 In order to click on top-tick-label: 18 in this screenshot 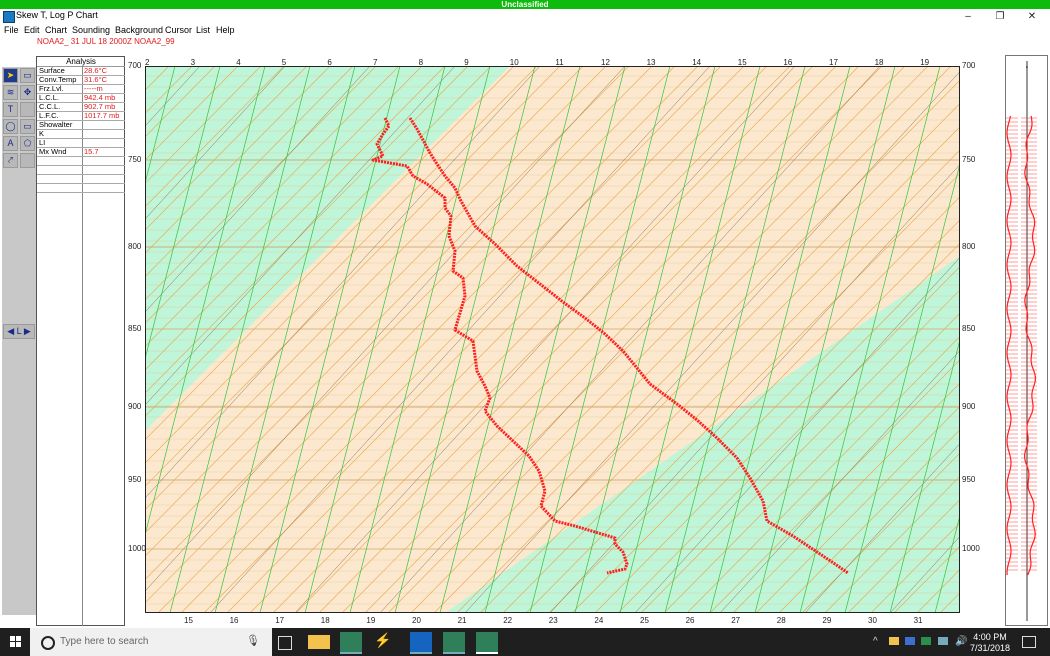, I will do `click(879, 62)`.